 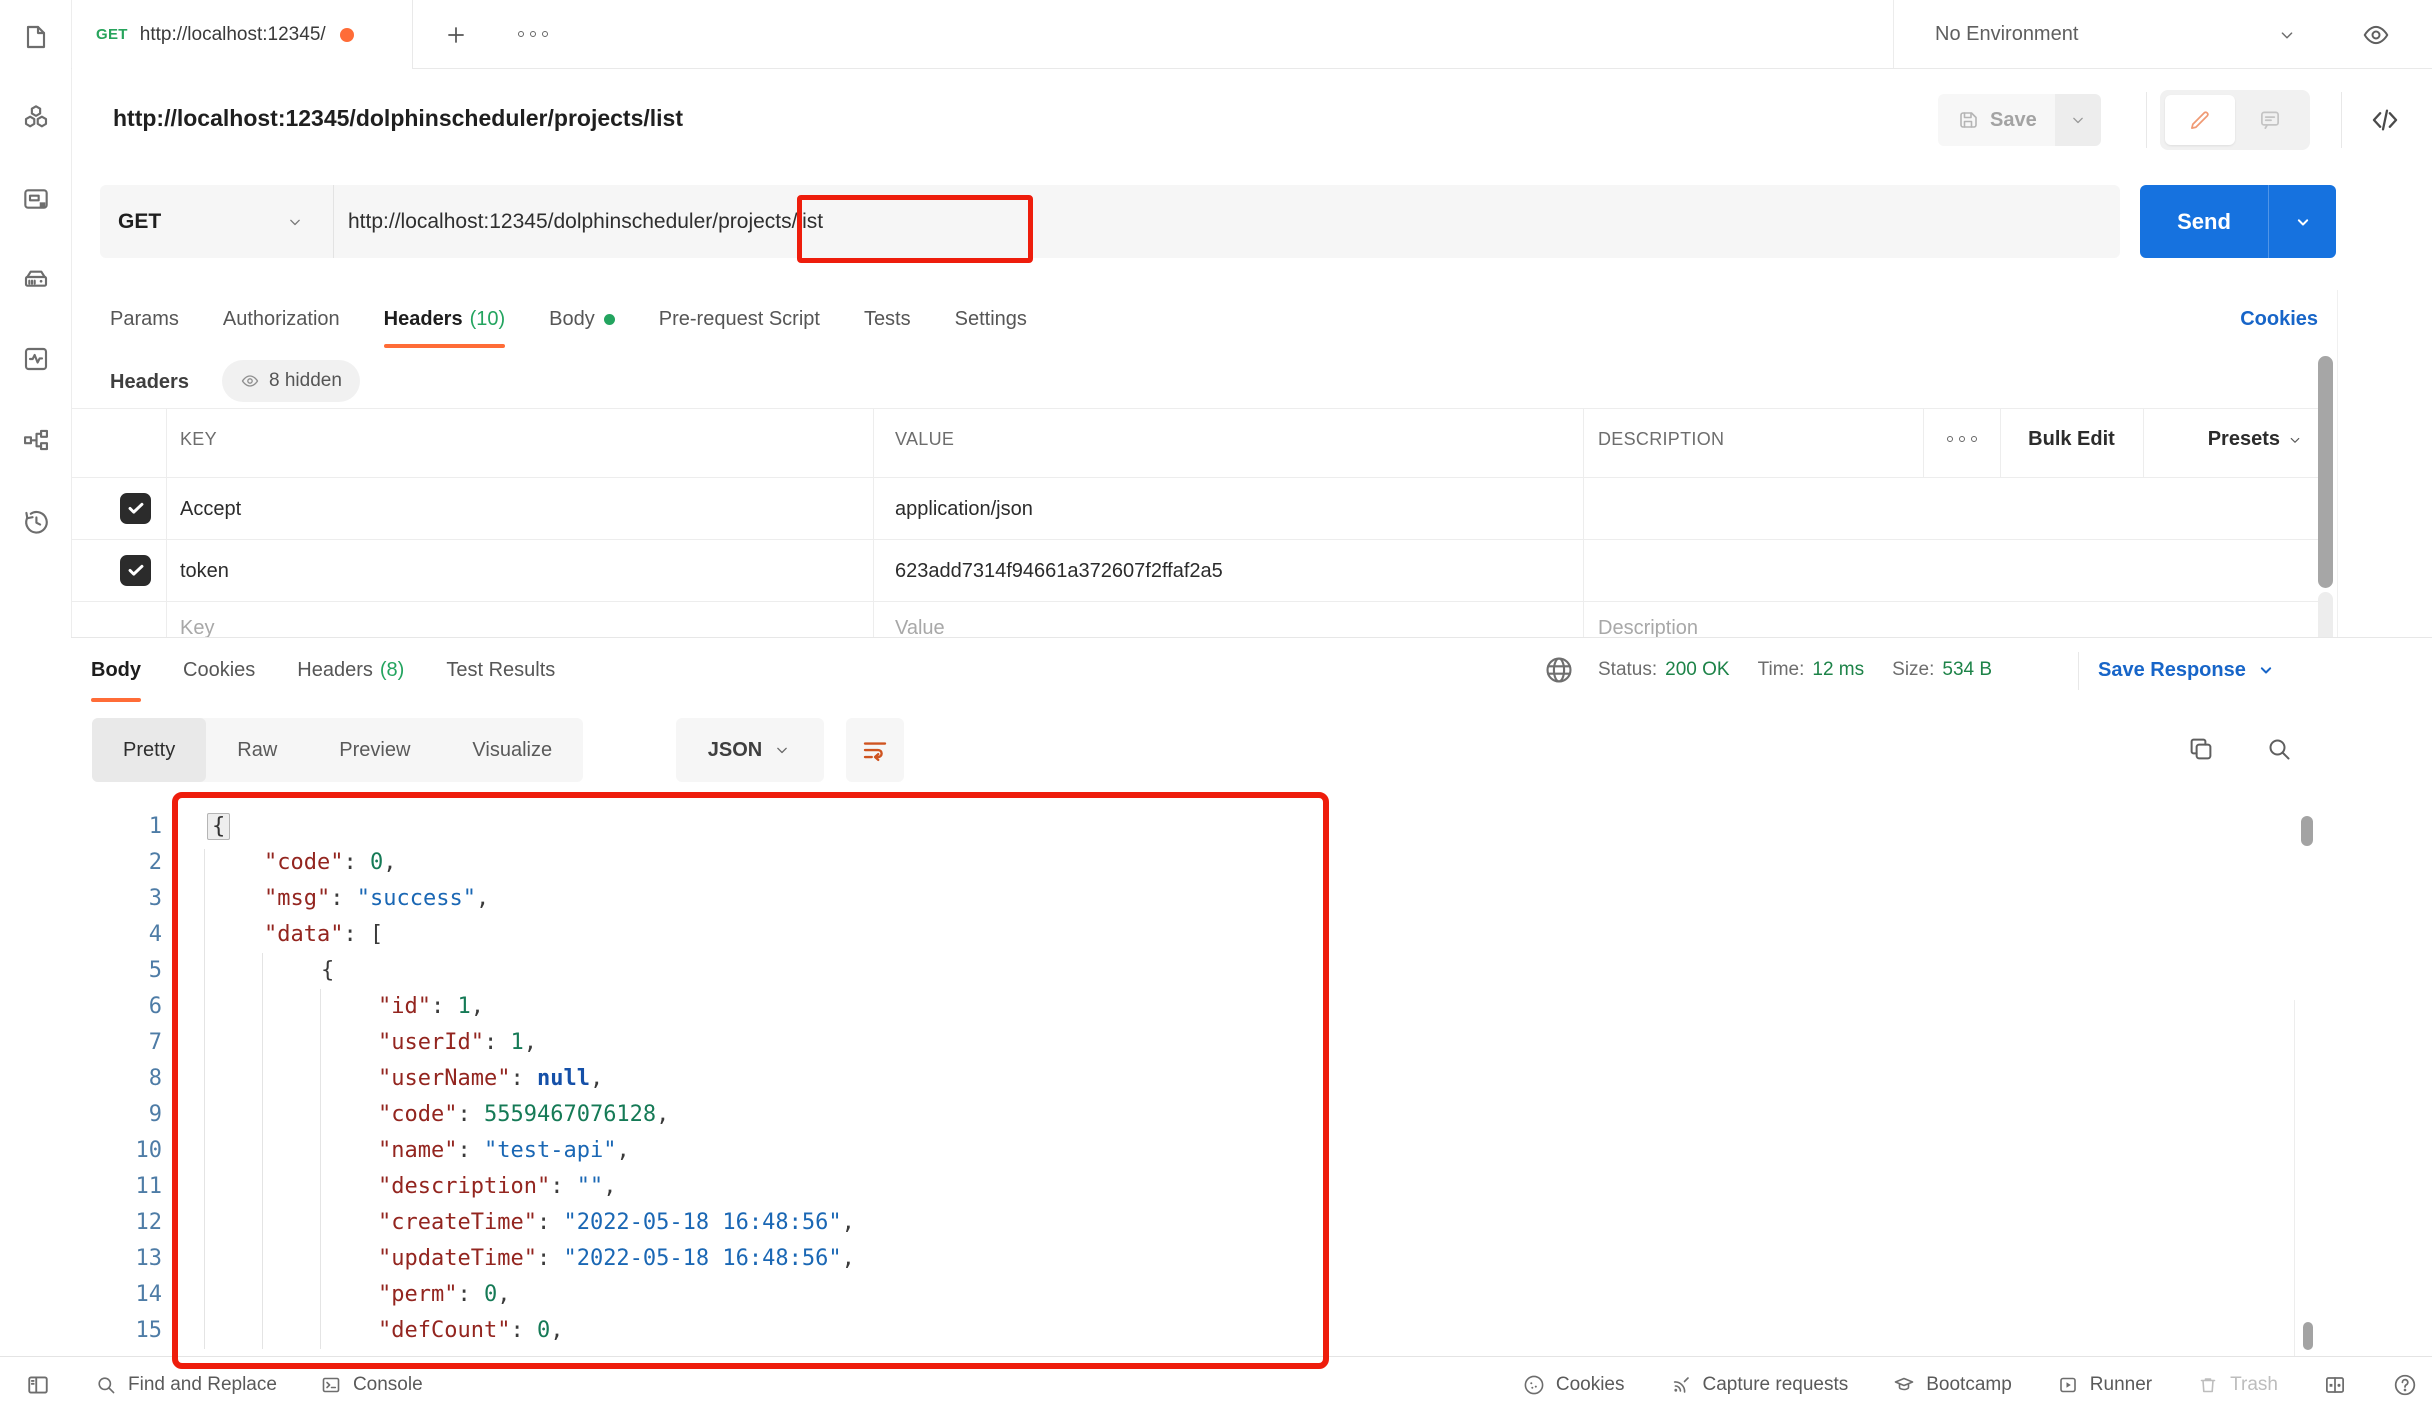 I want to click on send-button-group: Send, so click(x=2238, y=221).